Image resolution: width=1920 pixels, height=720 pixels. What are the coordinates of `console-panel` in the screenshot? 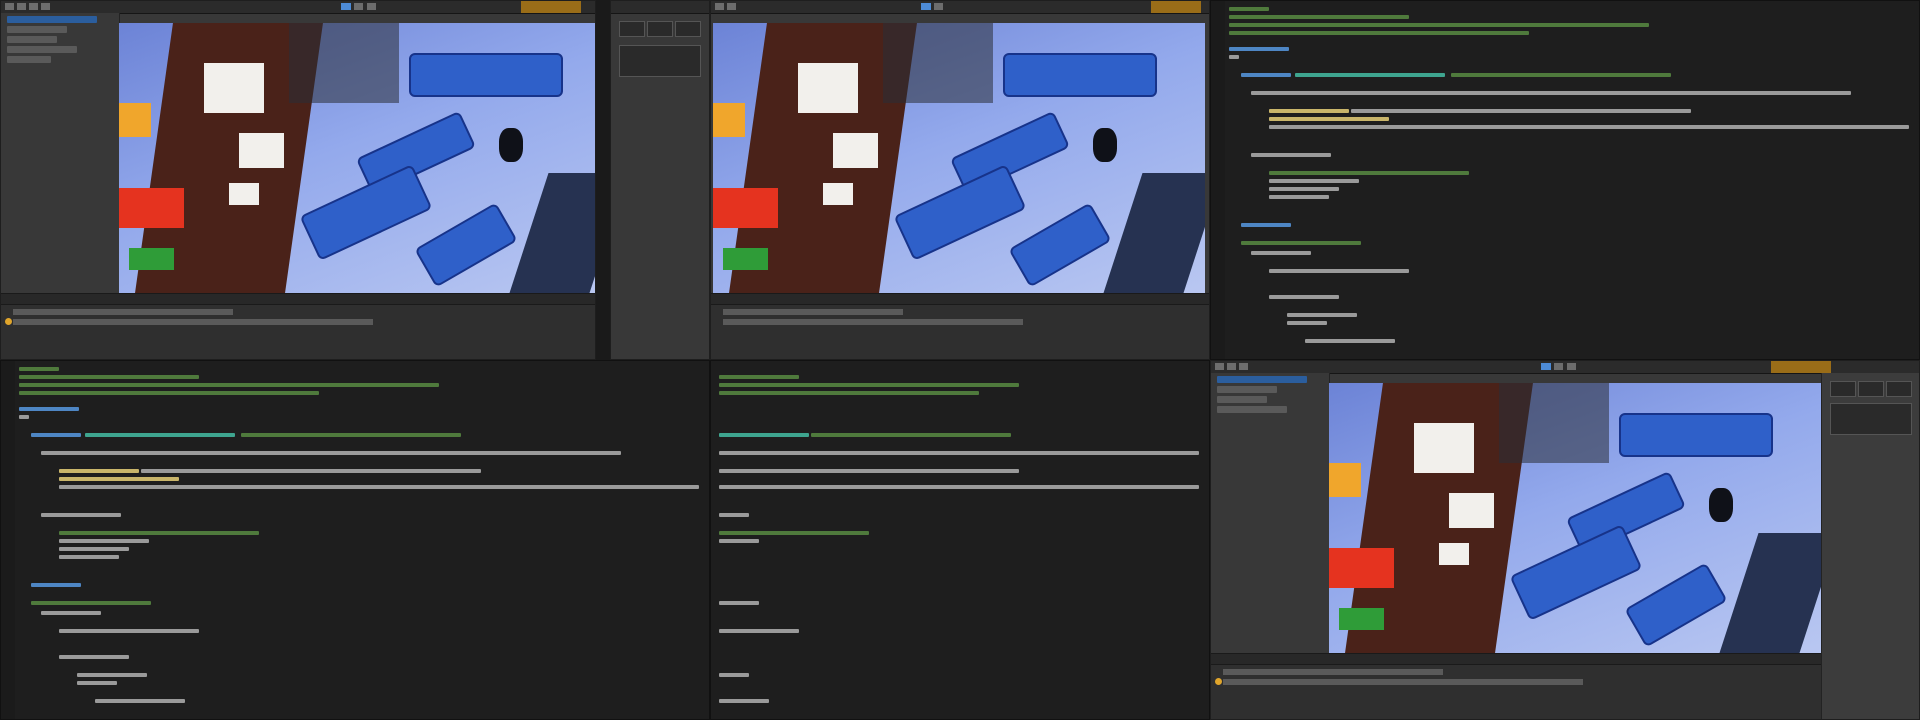 It's located at (1516, 686).